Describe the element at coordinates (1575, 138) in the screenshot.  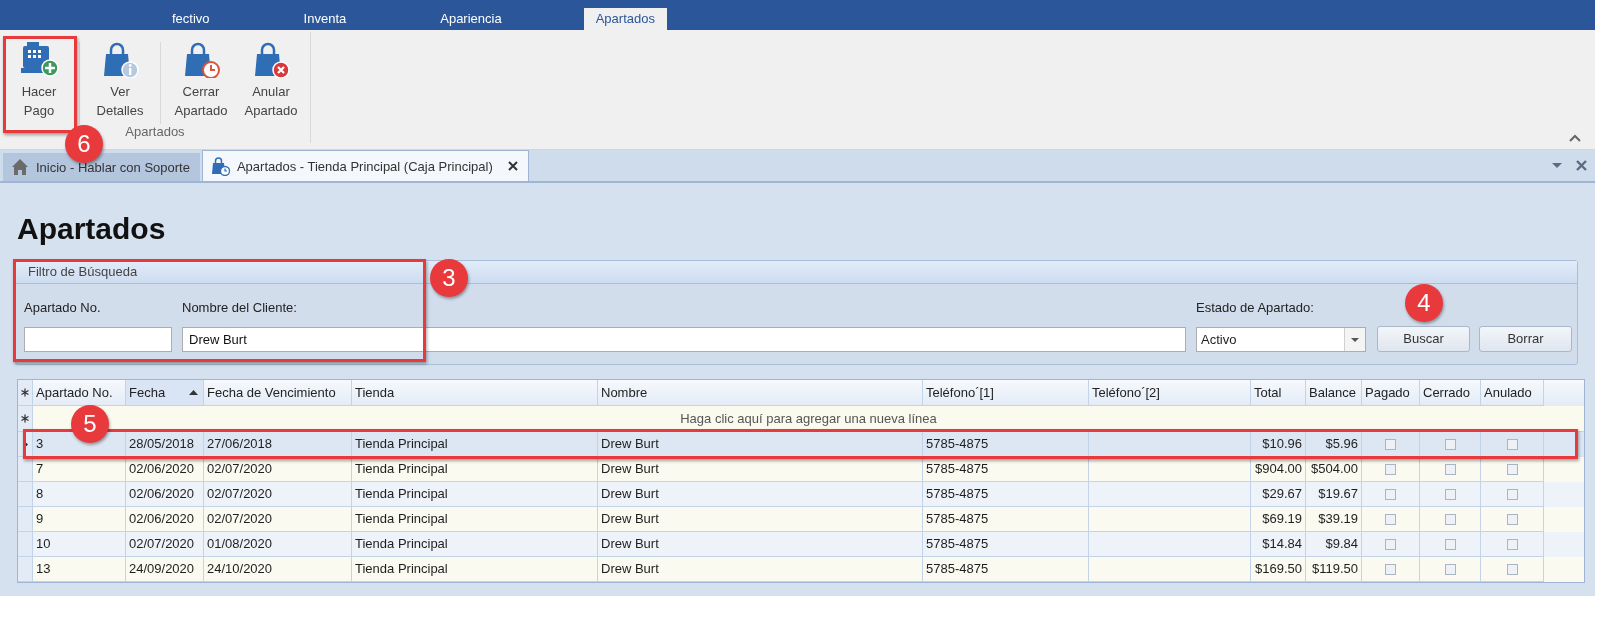
I see `collapse-icon` at that location.